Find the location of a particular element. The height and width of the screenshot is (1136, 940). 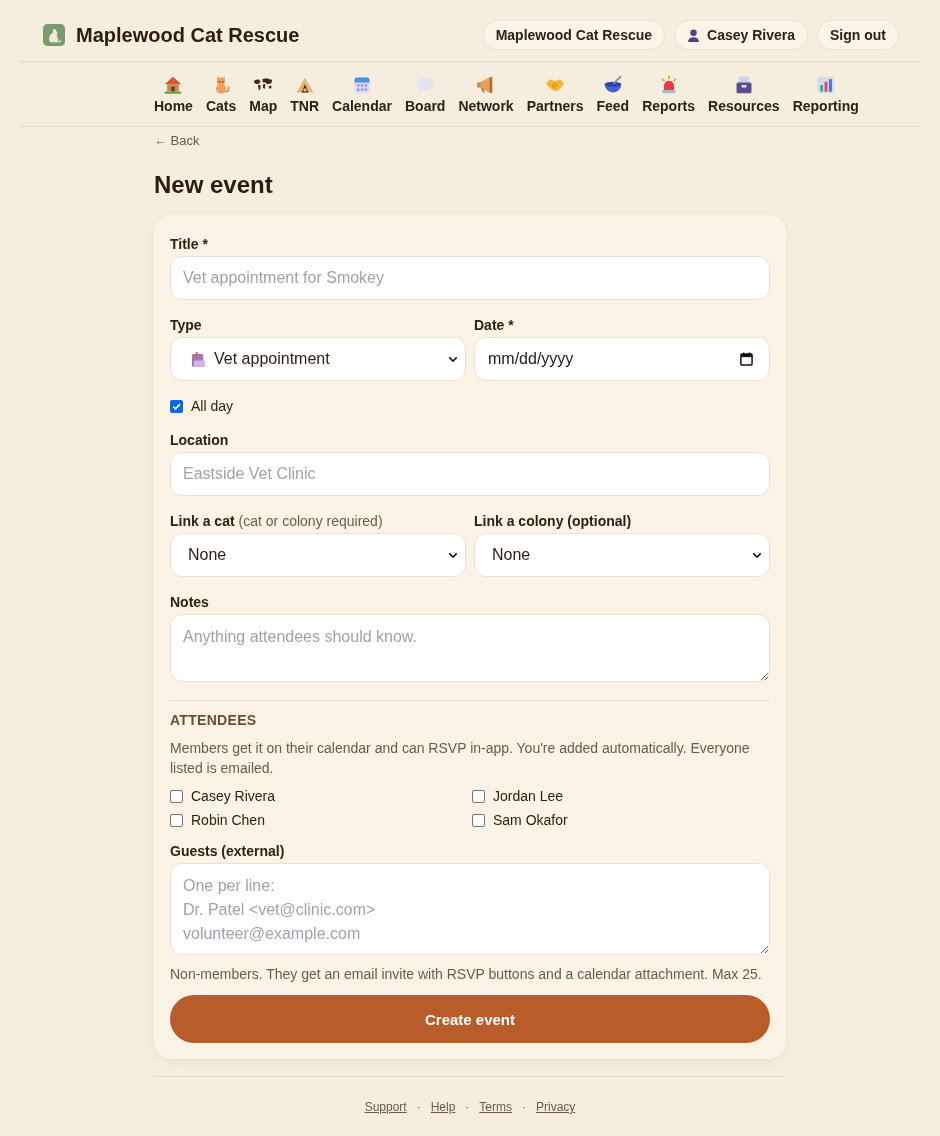

nav-link: Board is located at coordinates (425, 95).